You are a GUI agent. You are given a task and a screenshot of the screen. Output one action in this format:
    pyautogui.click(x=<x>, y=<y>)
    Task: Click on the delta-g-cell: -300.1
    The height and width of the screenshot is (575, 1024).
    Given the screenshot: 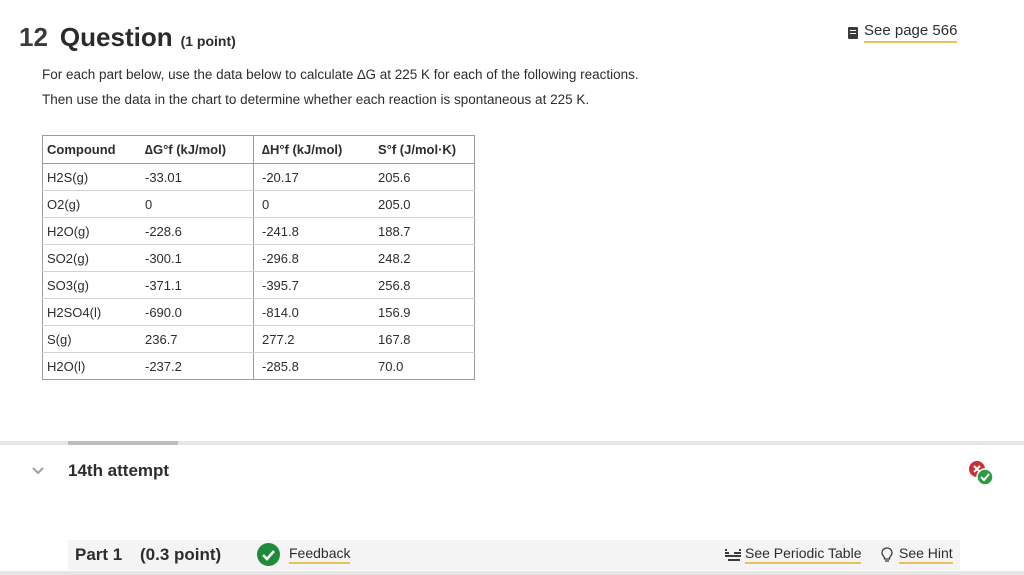 What is the action you would take?
    pyautogui.click(x=195, y=258)
    